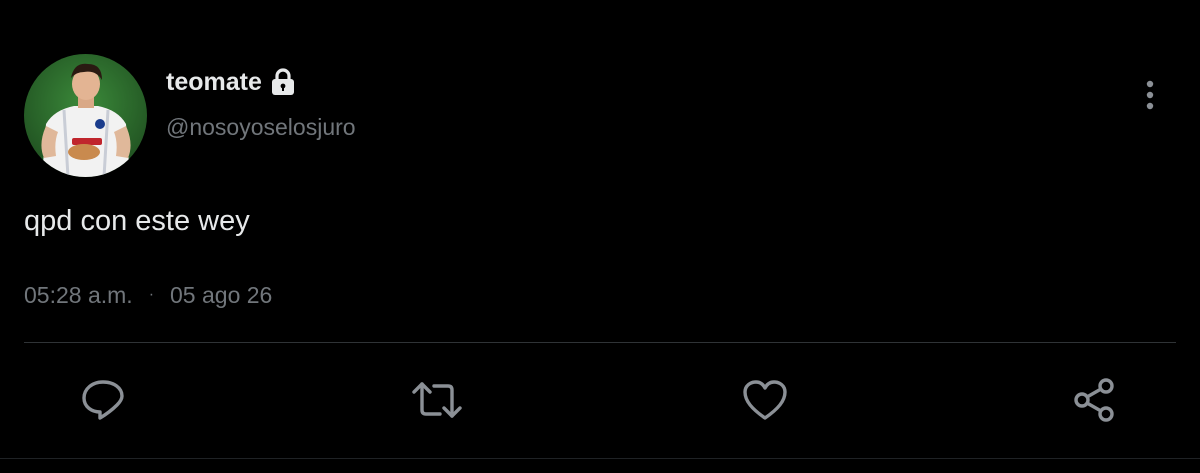 Image resolution: width=1200 pixels, height=473 pixels. I want to click on divider, so click(600, 342).